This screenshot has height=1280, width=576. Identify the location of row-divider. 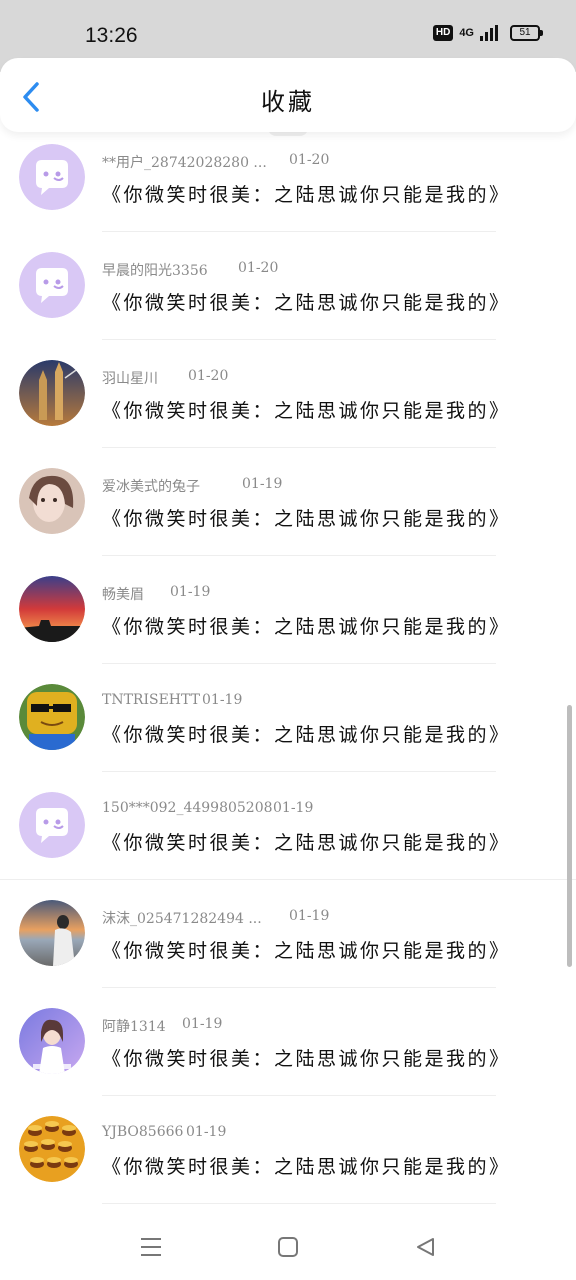
(299, 1203).